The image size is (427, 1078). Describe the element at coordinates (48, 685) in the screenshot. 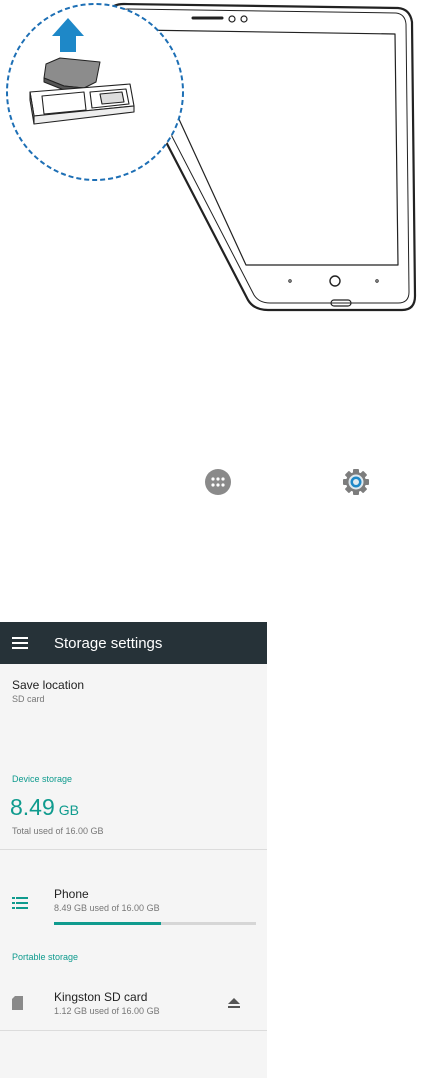

I see `save-location-label: Save location` at that location.